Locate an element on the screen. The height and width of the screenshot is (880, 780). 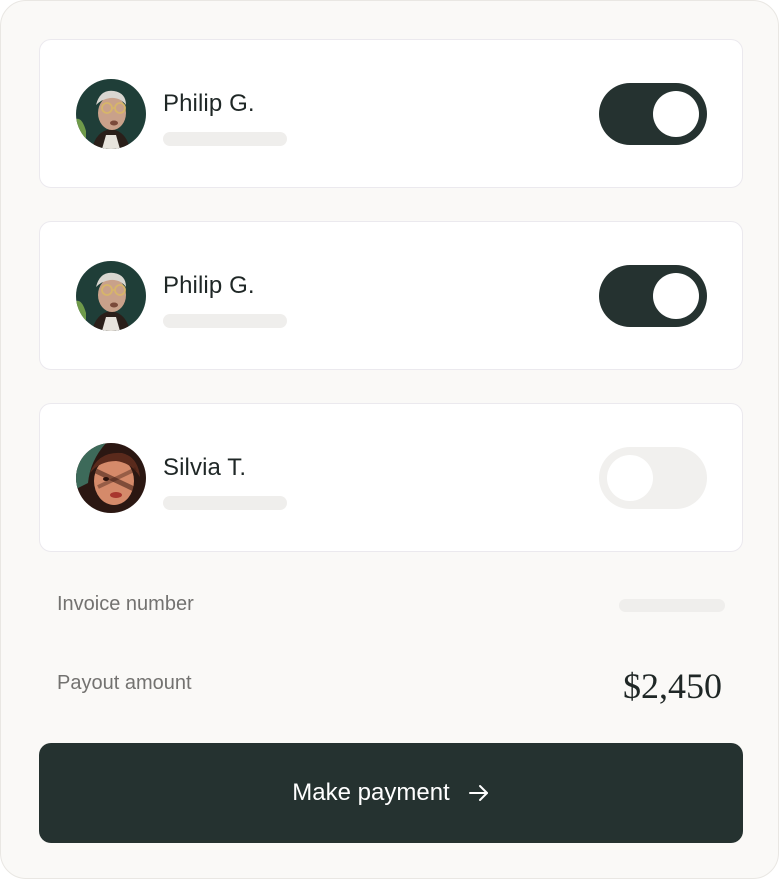
payee-name: Silvia T. is located at coordinates (205, 467).